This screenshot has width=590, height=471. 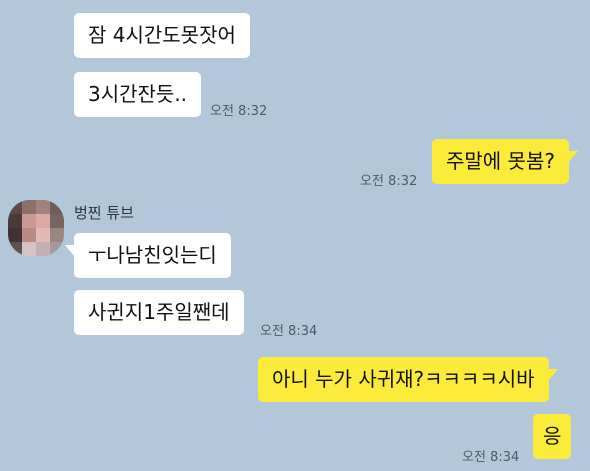 I want to click on avatar, so click(x=36, y=228).